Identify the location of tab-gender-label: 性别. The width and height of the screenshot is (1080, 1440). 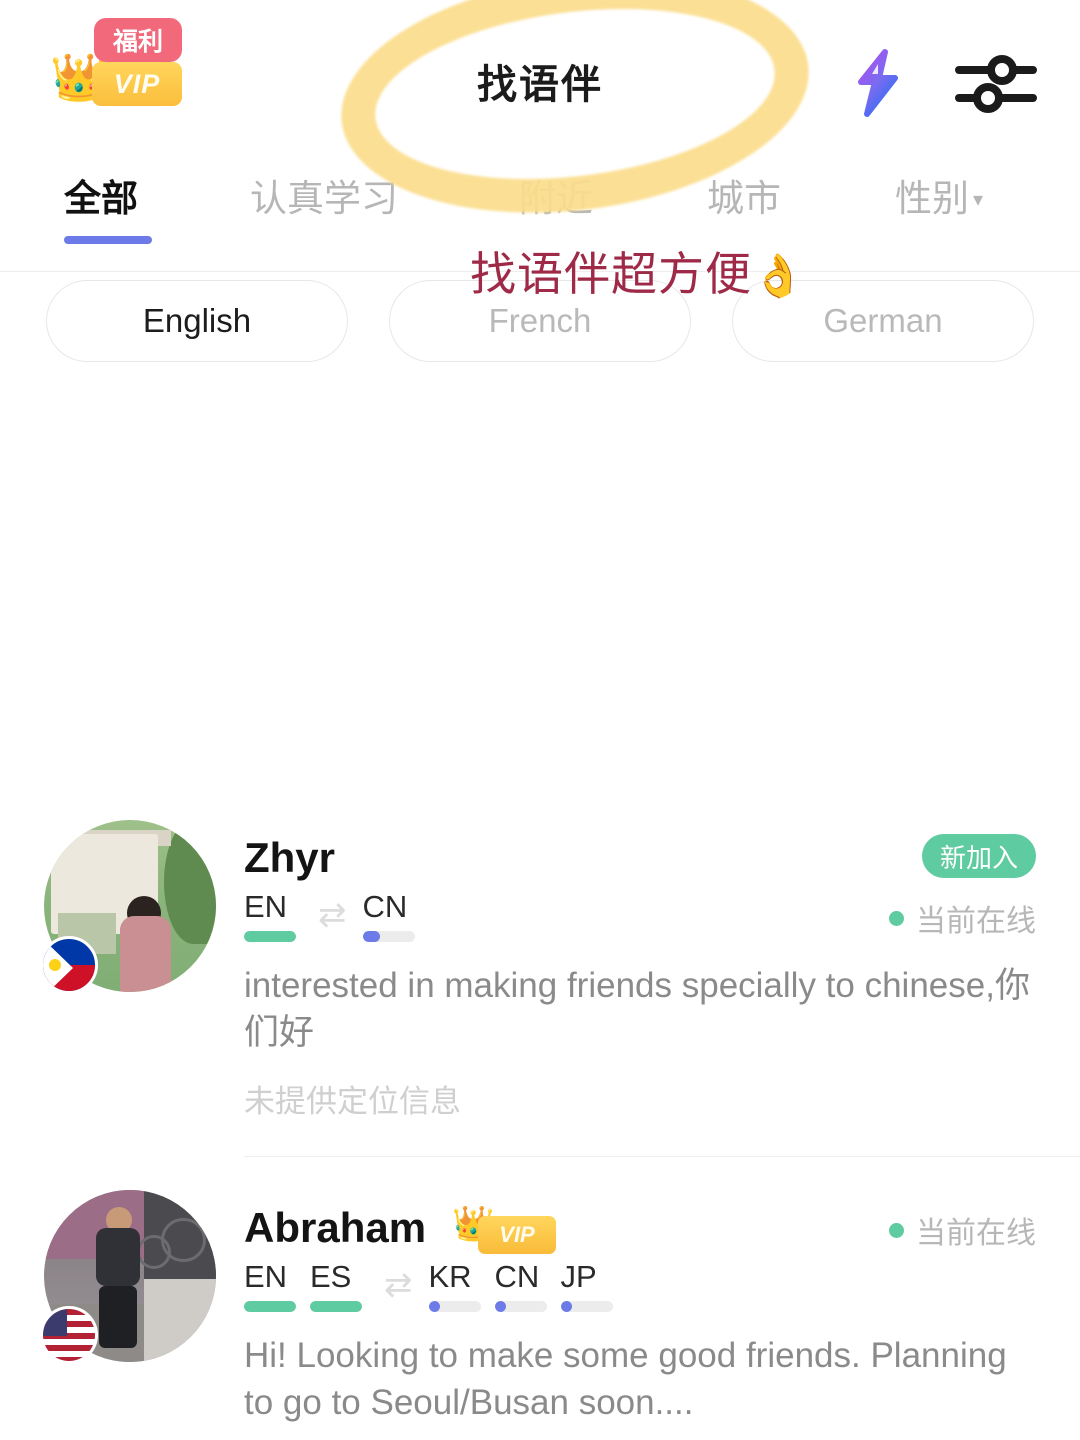
(932, 198).